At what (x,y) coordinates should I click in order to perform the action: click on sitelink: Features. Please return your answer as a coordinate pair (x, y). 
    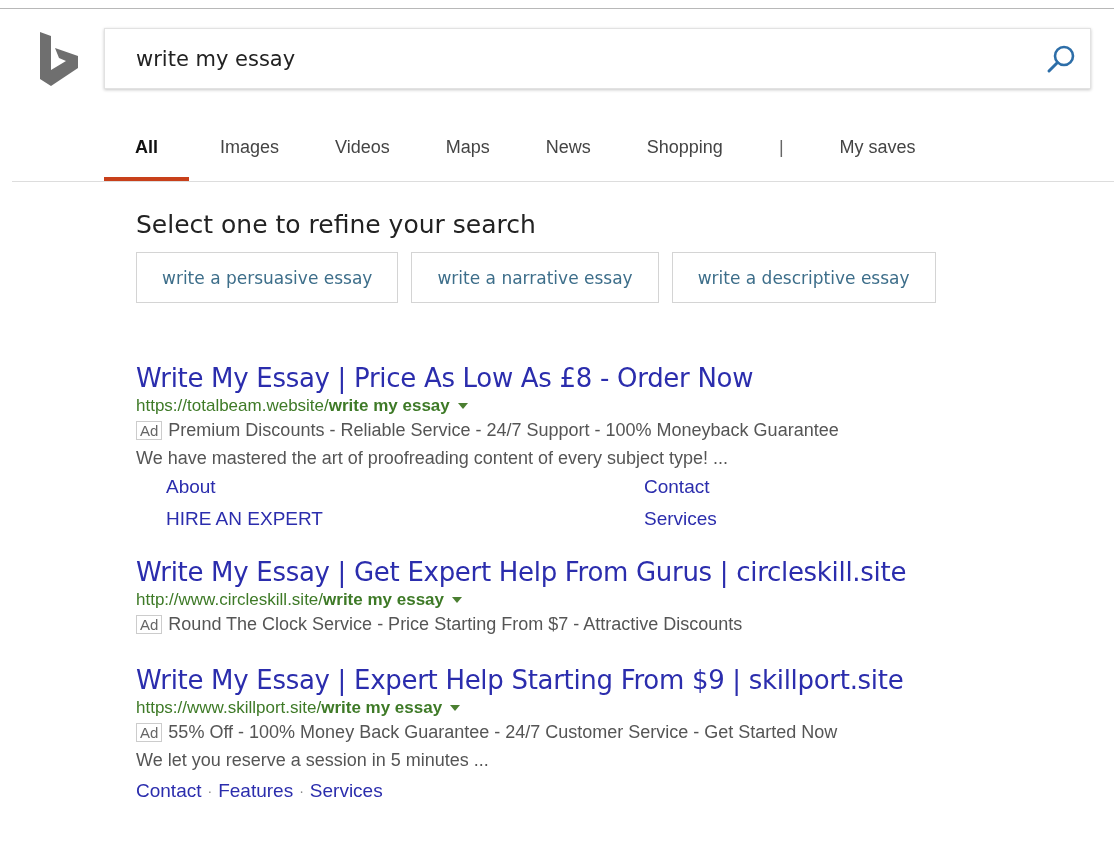
    Looking at the image, I should click on (256, 791).